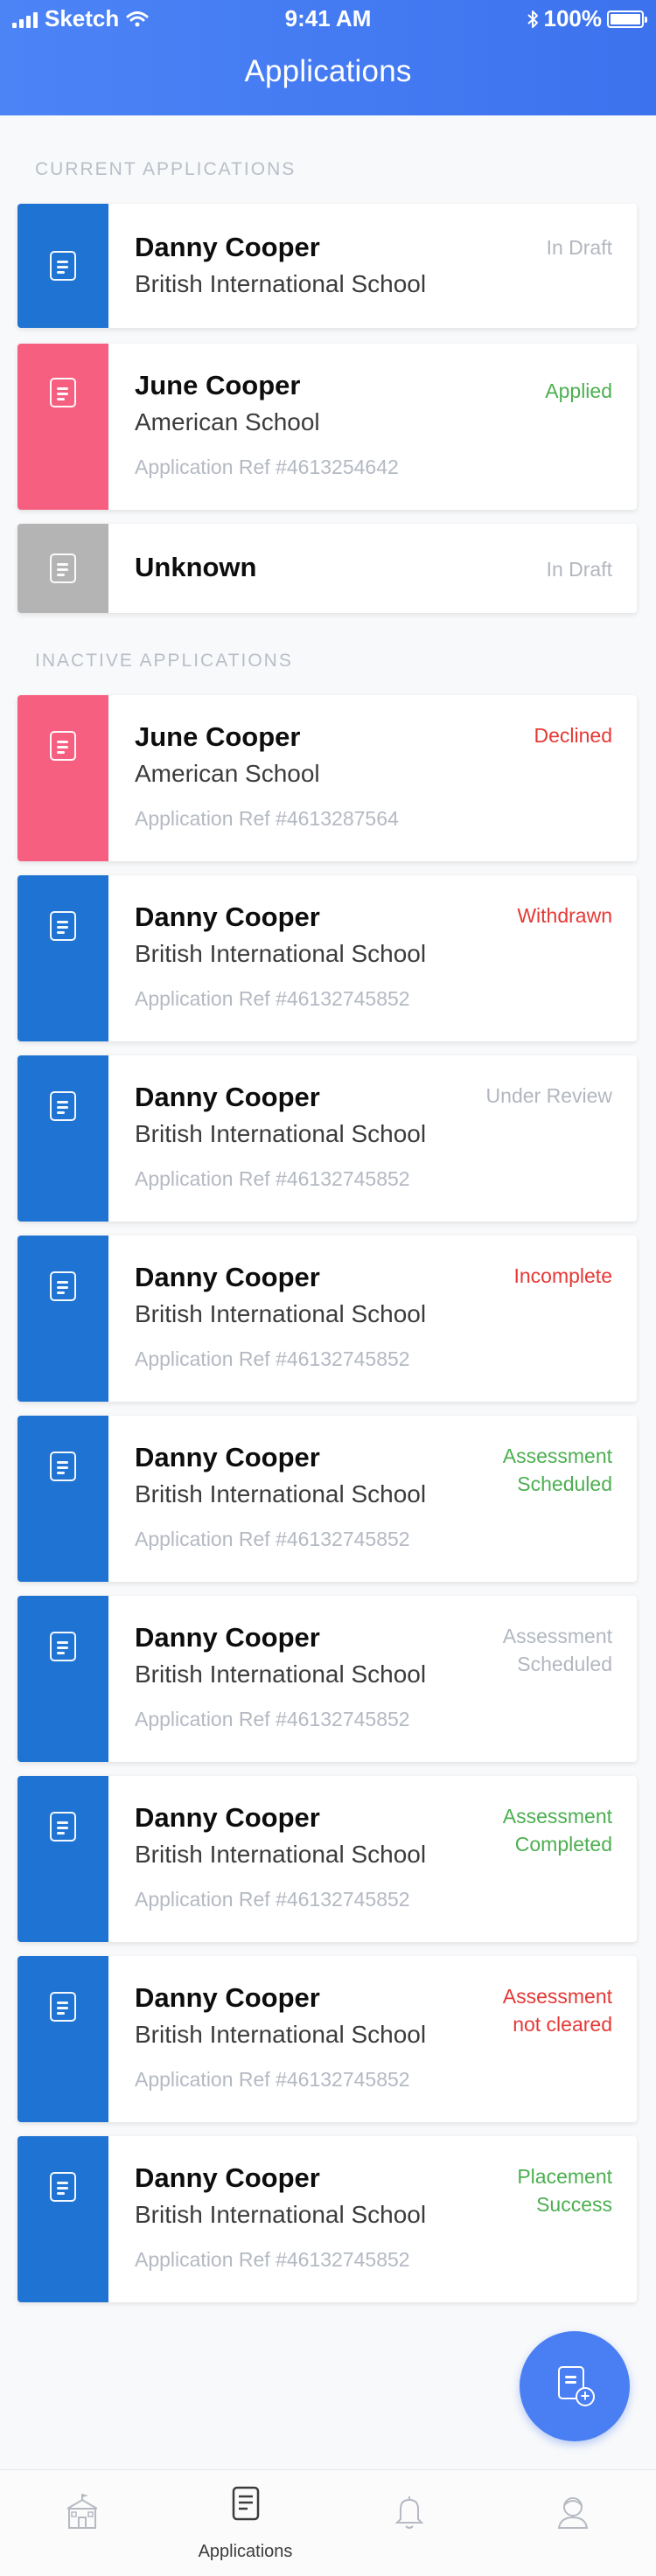  Describe the element at coordinates (558, 2010) in the screenshot. I see `application-status: Assessment not cleared` at that location.